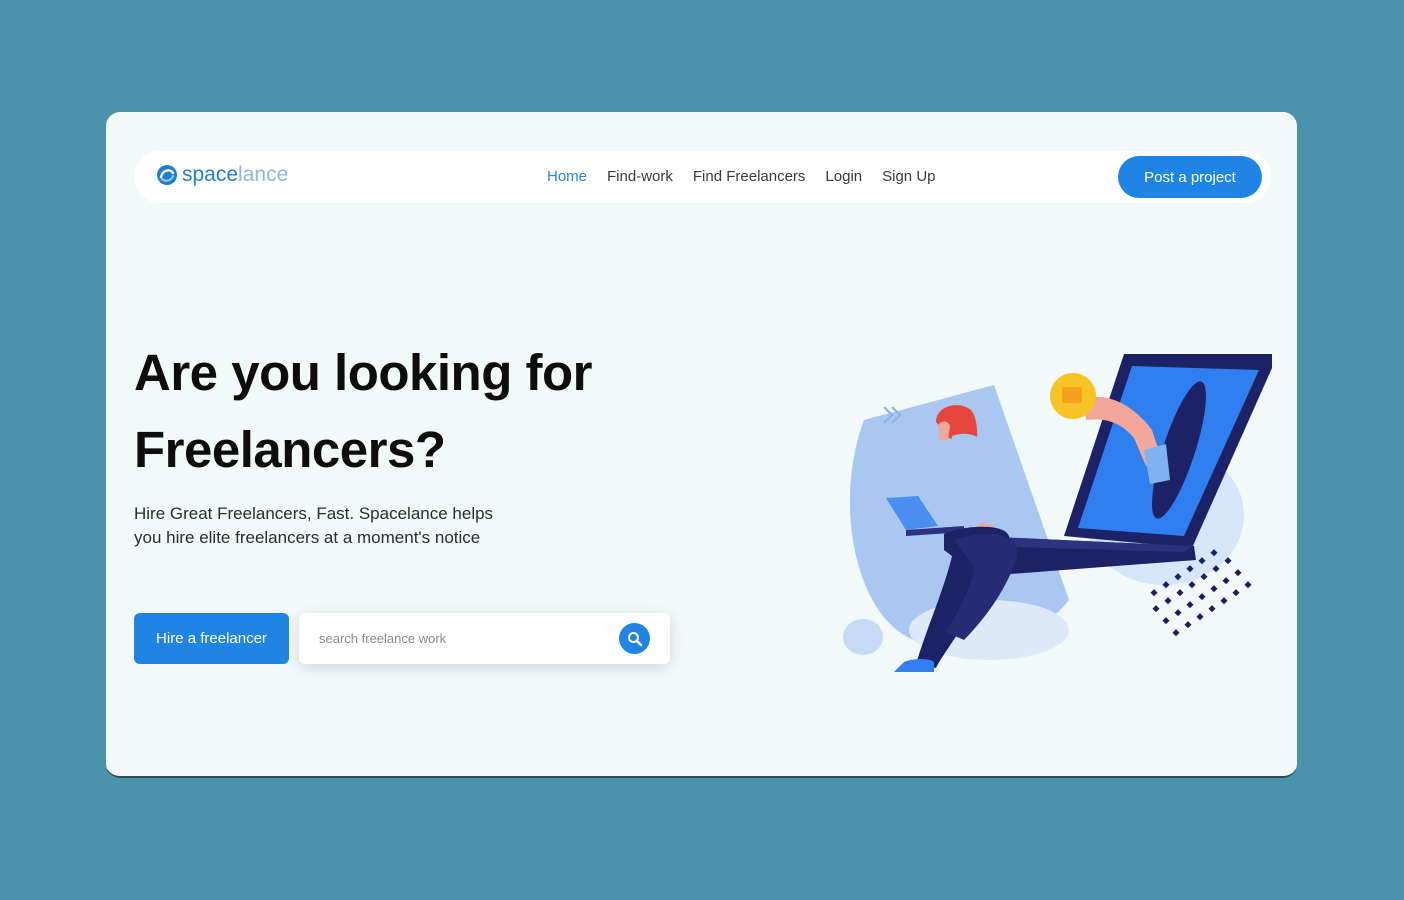 The height and width of the screenshot is (900, 1404). Describe the element at coordinates (863, 637) in the screenshot. I see `bg-blob-small` at that location.